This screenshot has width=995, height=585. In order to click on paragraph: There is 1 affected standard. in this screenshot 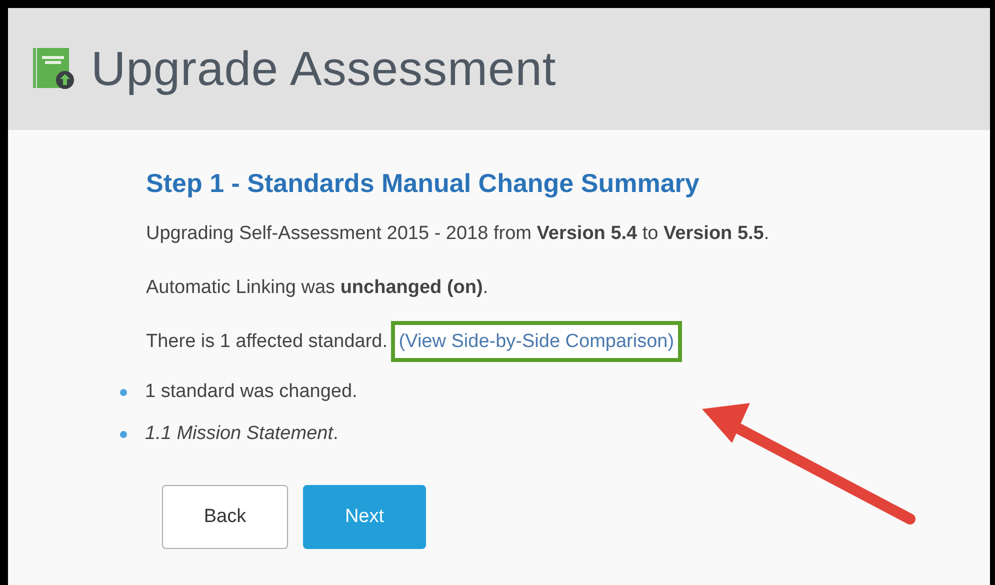, I will do `click(267, 341)`.